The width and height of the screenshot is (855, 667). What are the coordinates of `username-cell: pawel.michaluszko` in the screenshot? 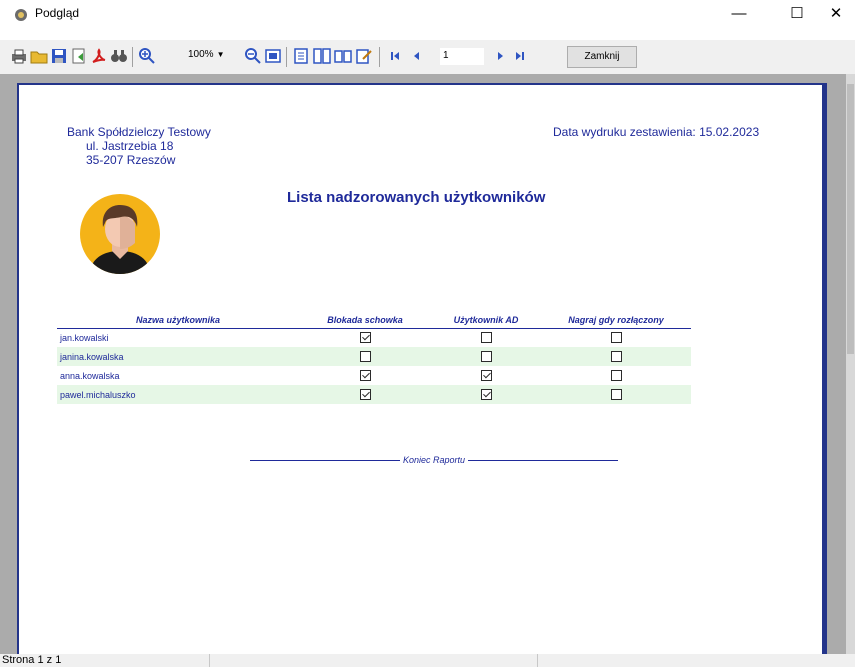 It's located at (178, 394).